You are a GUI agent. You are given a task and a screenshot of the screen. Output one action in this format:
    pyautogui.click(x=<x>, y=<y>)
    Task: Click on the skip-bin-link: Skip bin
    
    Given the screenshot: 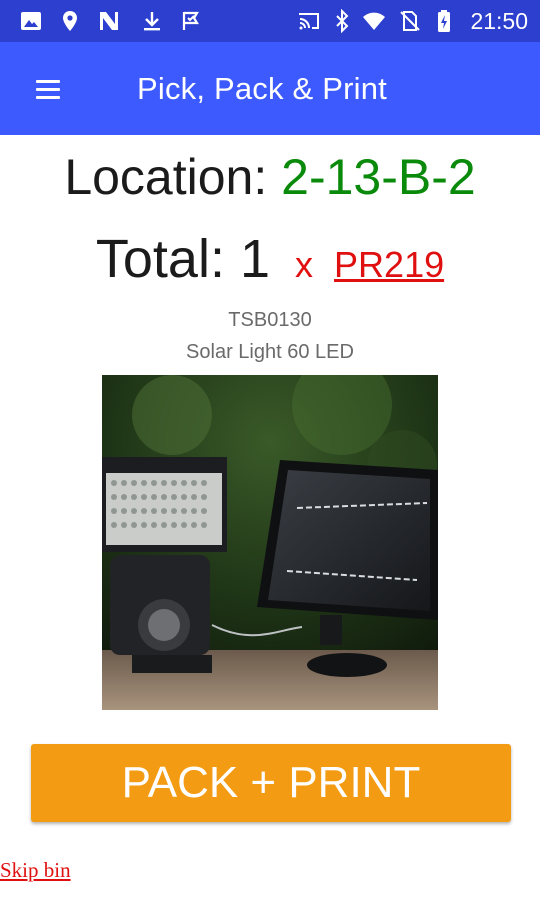 What is the action you would take?
    pyautogui.click(x=35, y=870)
    